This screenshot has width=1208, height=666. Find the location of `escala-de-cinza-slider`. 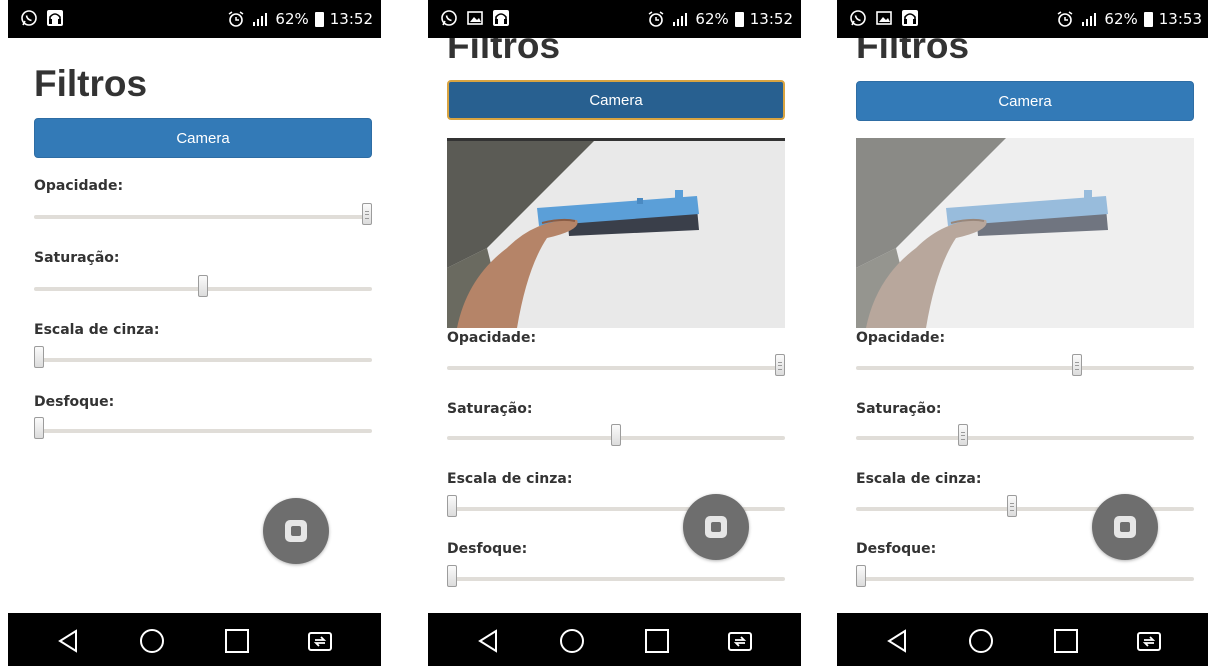

escala-de-cinza-slider is located at coordinates (203, 357).